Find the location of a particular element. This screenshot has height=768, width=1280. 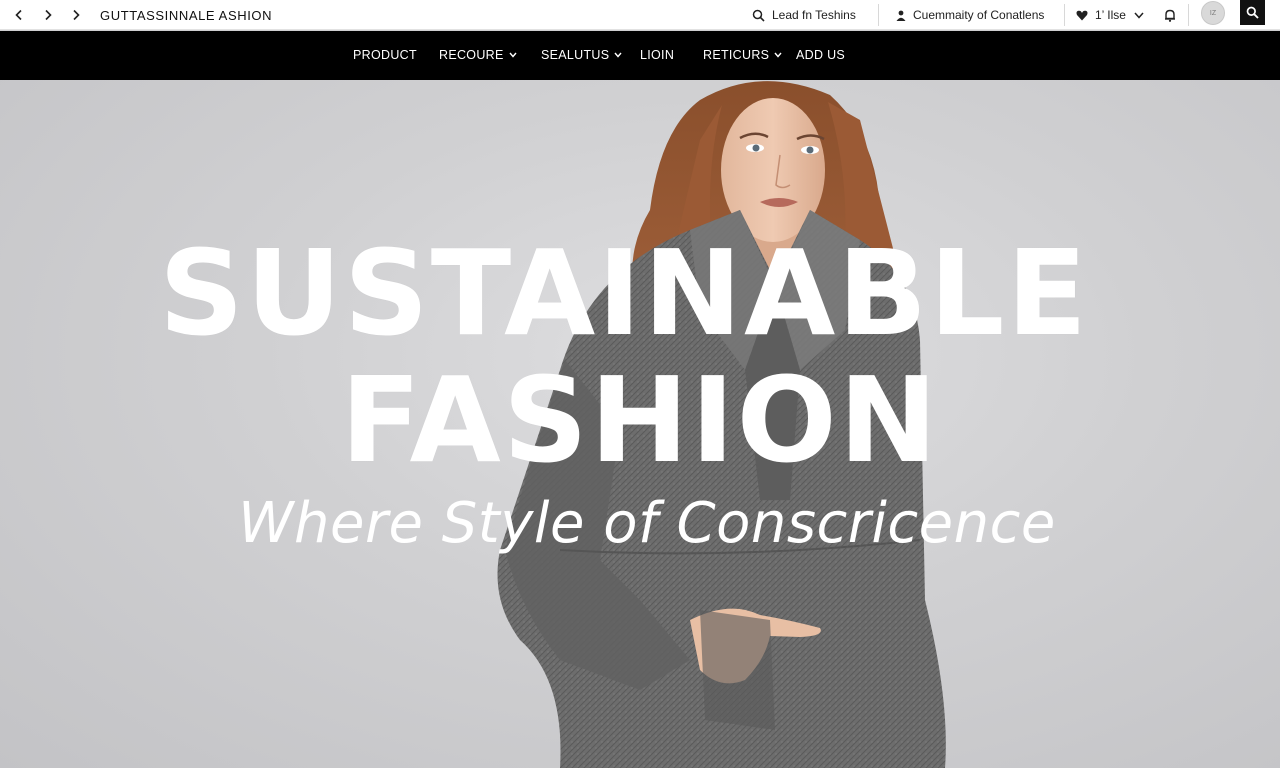

nav-item-lioin: LIOIN is located at coordinates (657, 55).